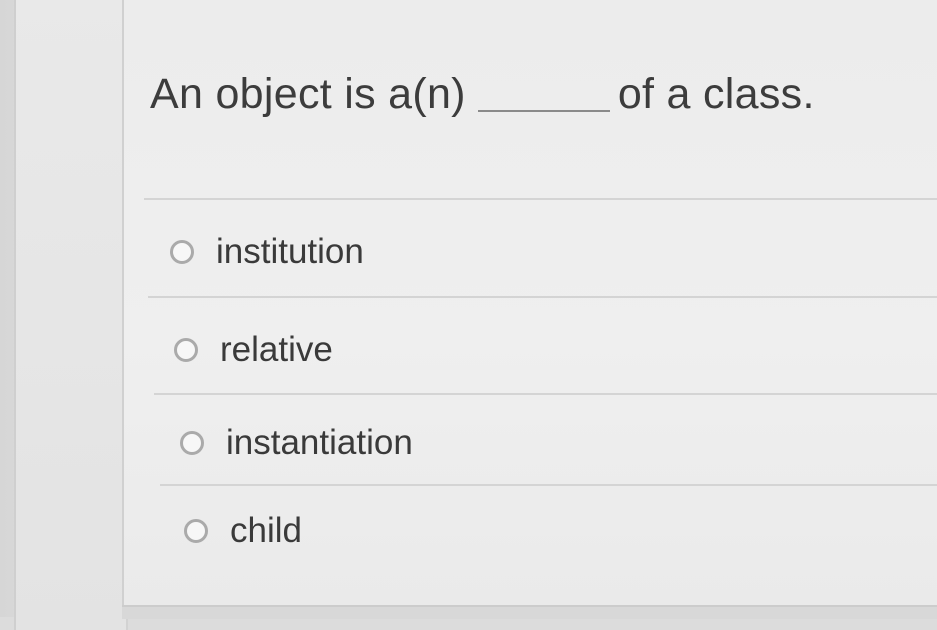 This screenshot has height=630, width=937. I want to click on option-label: institution, so click(290, 251).